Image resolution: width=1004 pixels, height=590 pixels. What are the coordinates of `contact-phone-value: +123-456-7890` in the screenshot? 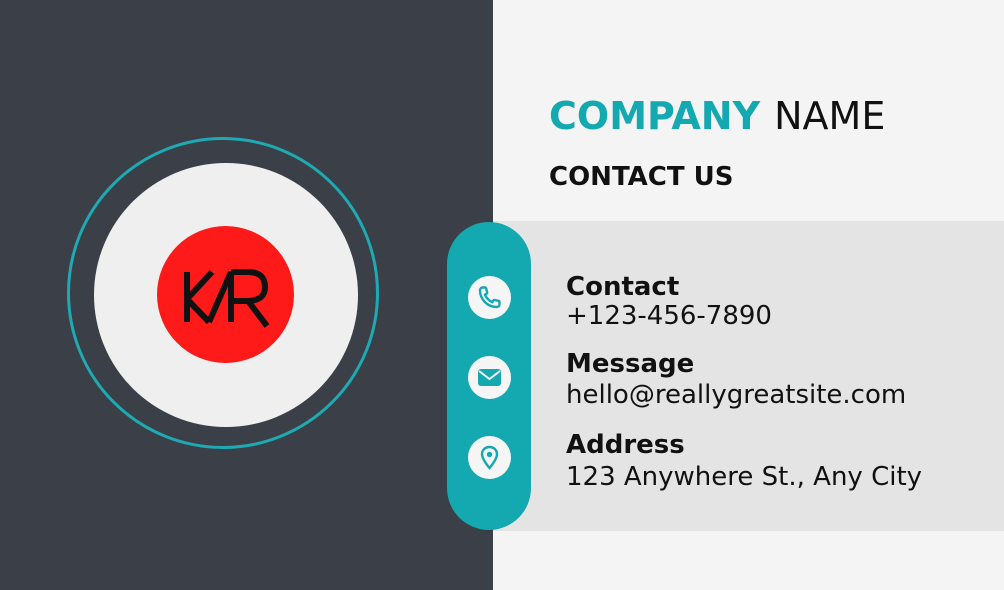 It's located at (669, 316).